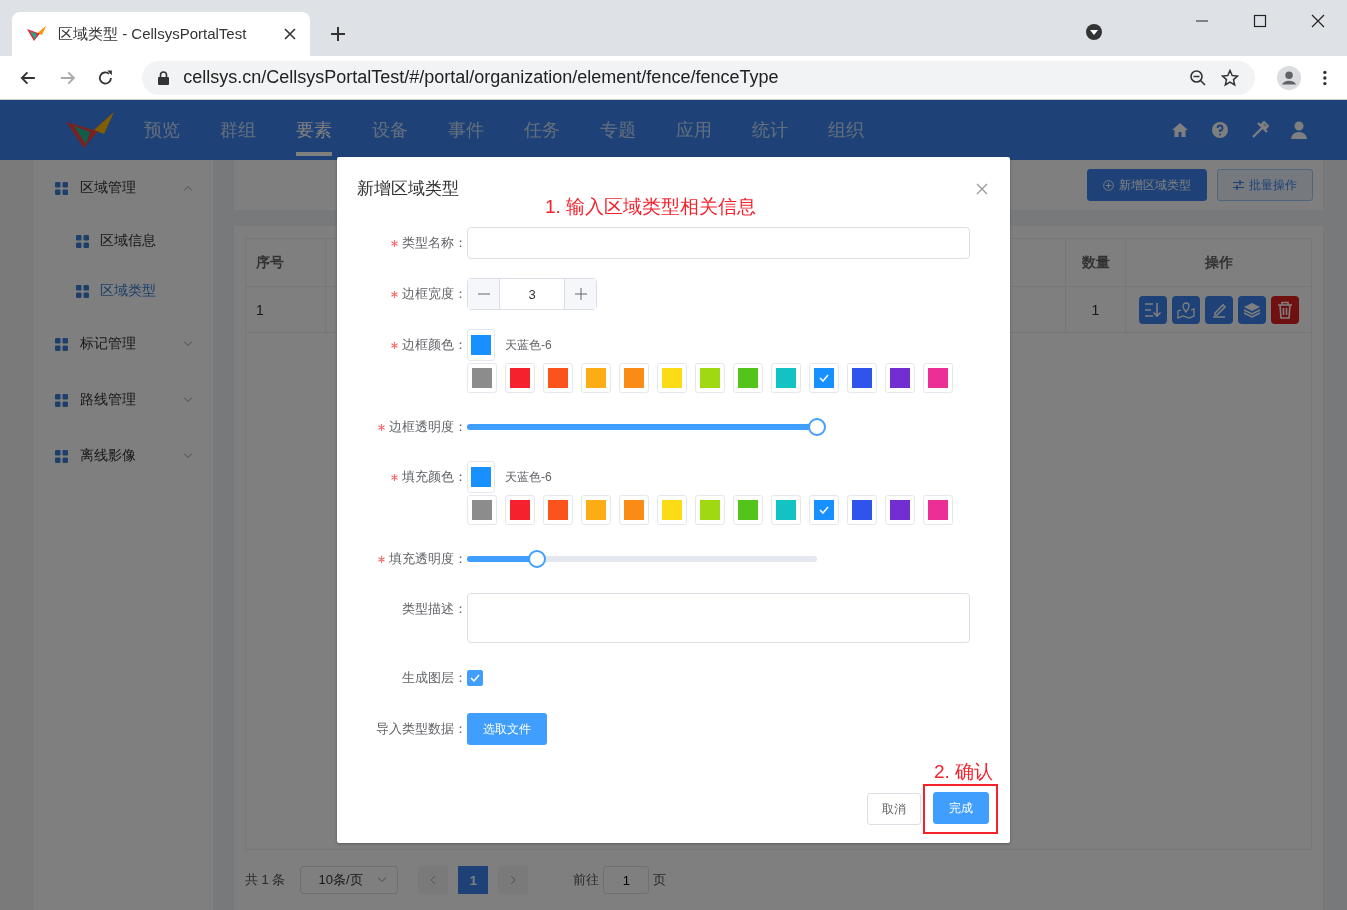 Image resolution: width=1347 pixels, height=910 pixels. I want to click on star-icon, so click(1230, 77).